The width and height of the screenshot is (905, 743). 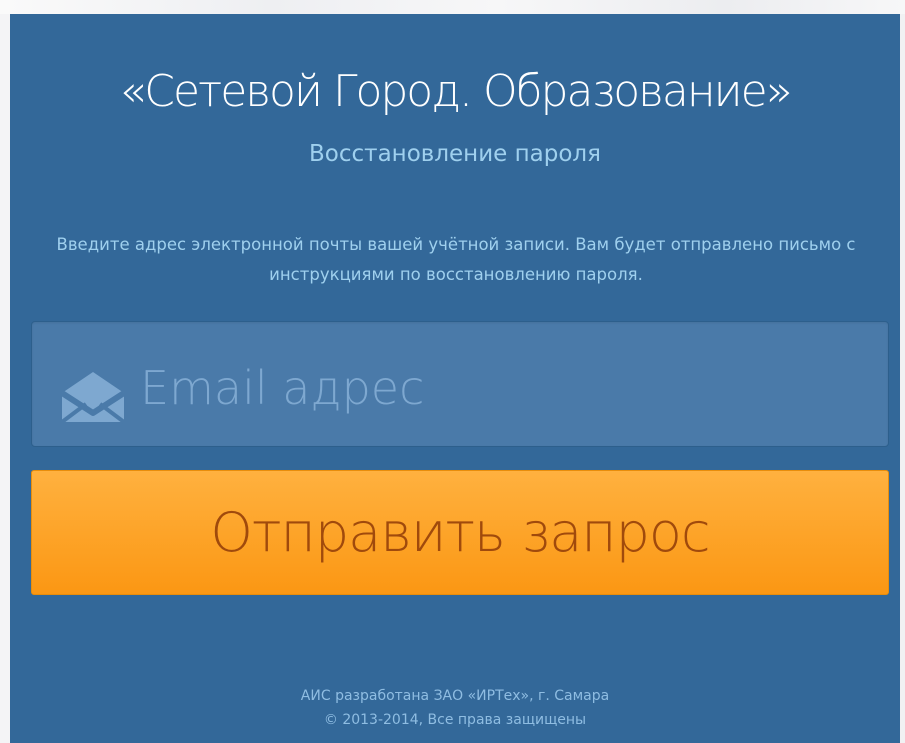 I want to click on footer-developer-text: АИС разработана ЗАО «ИРТех», г. Самара, so click(x=455, y=696).